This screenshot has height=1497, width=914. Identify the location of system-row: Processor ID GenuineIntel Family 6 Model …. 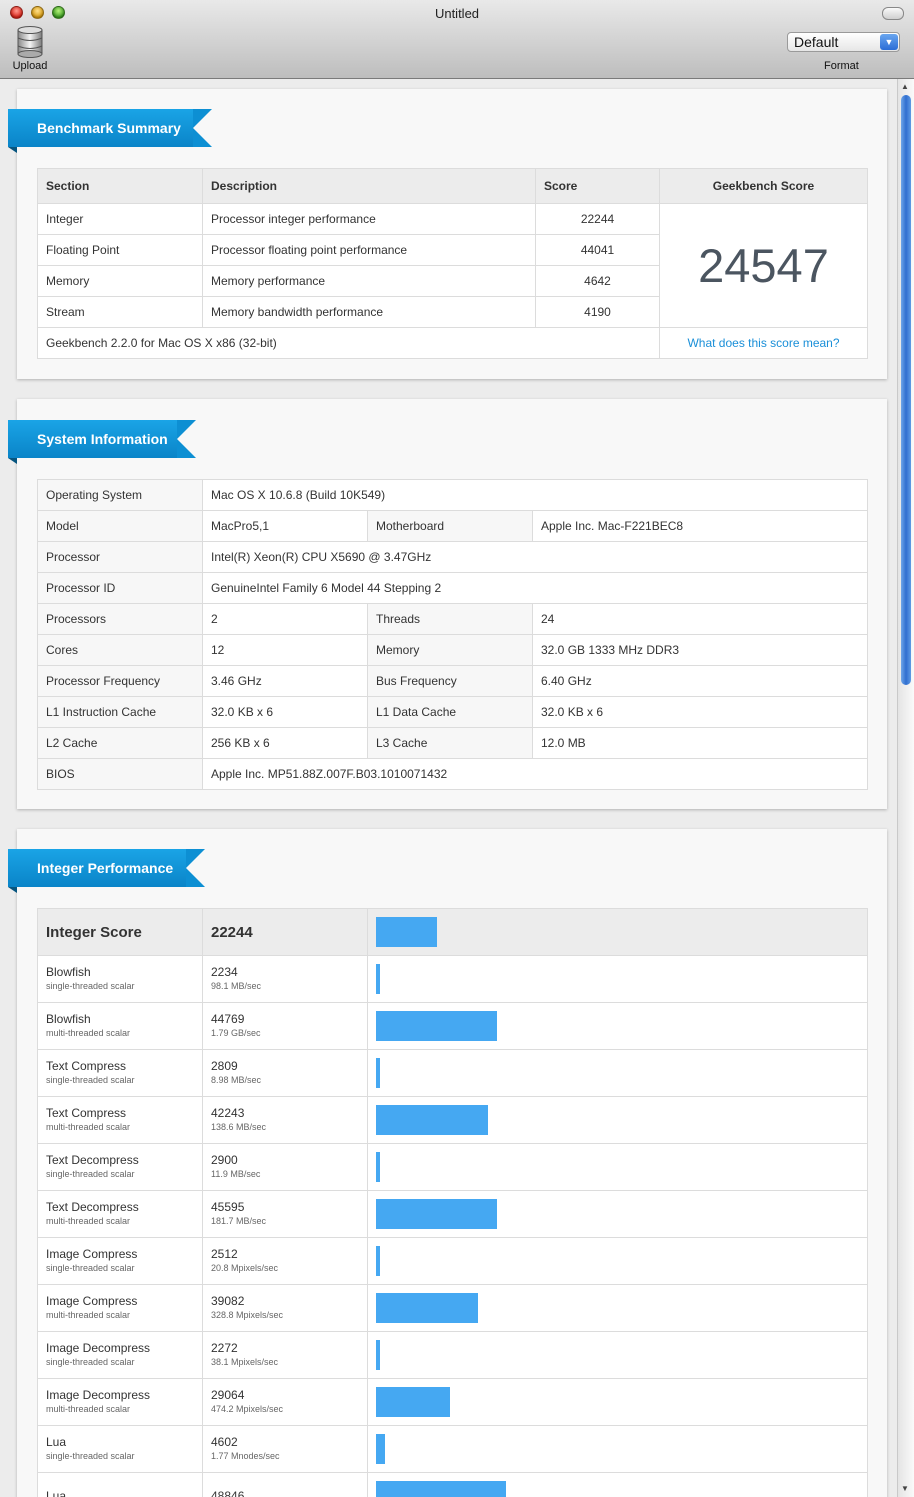
(453, 588).